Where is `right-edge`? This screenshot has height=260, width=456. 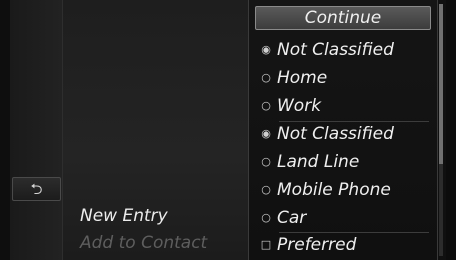 right-edge is located at coordinates (451, 130).